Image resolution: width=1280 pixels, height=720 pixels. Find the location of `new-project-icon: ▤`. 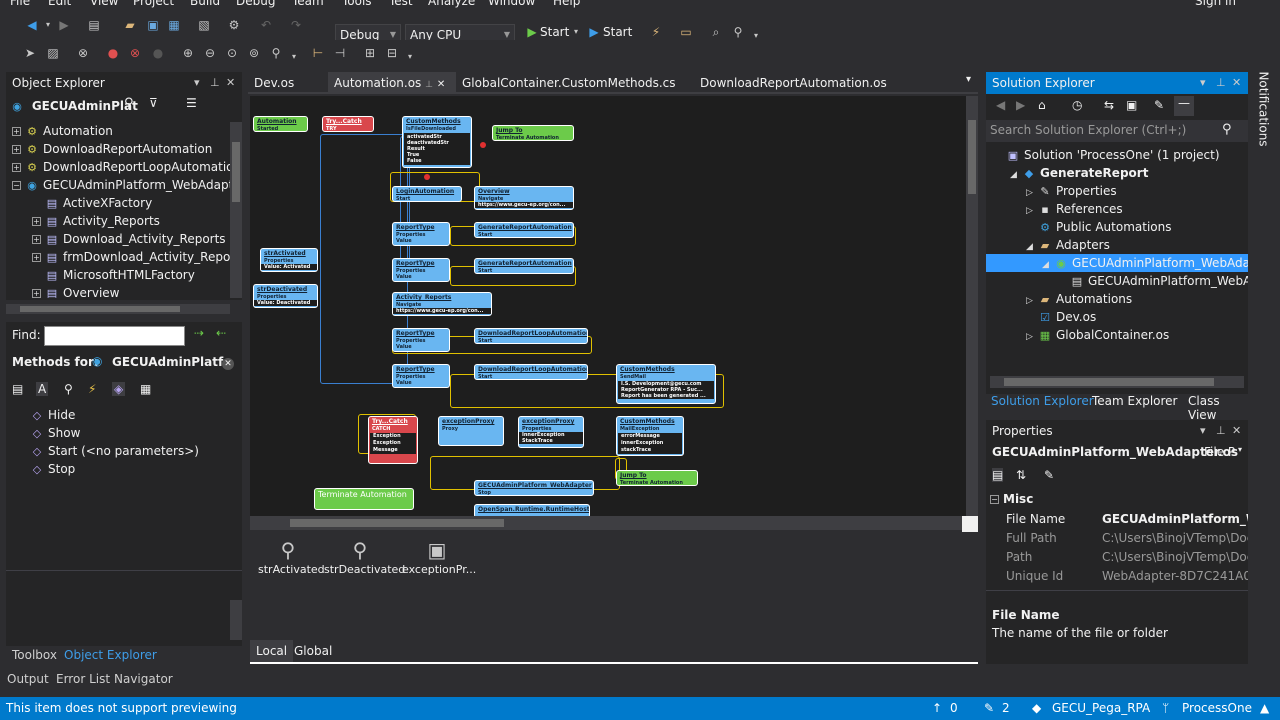

new-project-icon: ▤ is located at coordinates (94, 25).